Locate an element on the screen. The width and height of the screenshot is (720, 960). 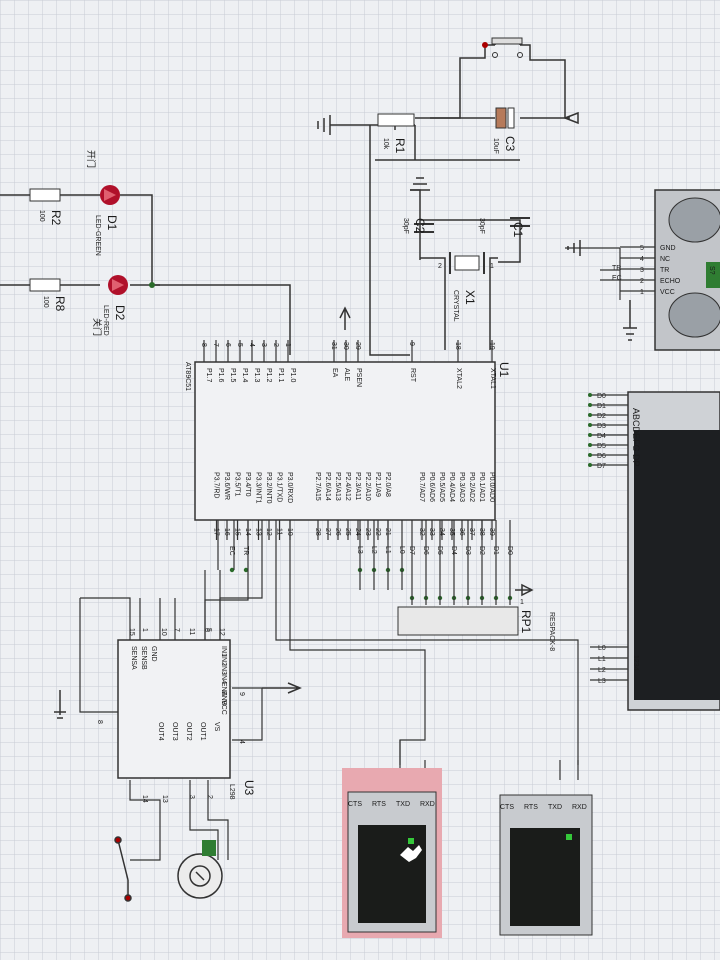
u1-pin-name: P1.3 is located at coordinates (256, 375).